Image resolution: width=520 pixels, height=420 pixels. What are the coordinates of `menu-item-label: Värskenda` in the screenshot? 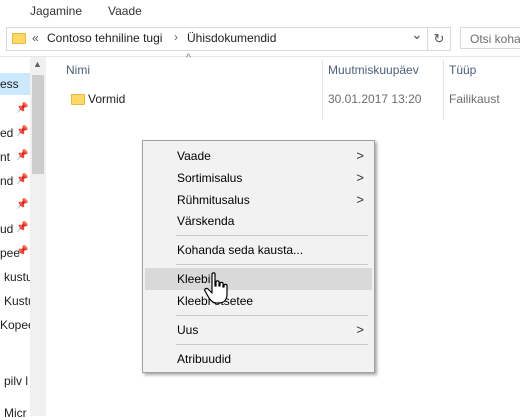 It's located at (206, 221).